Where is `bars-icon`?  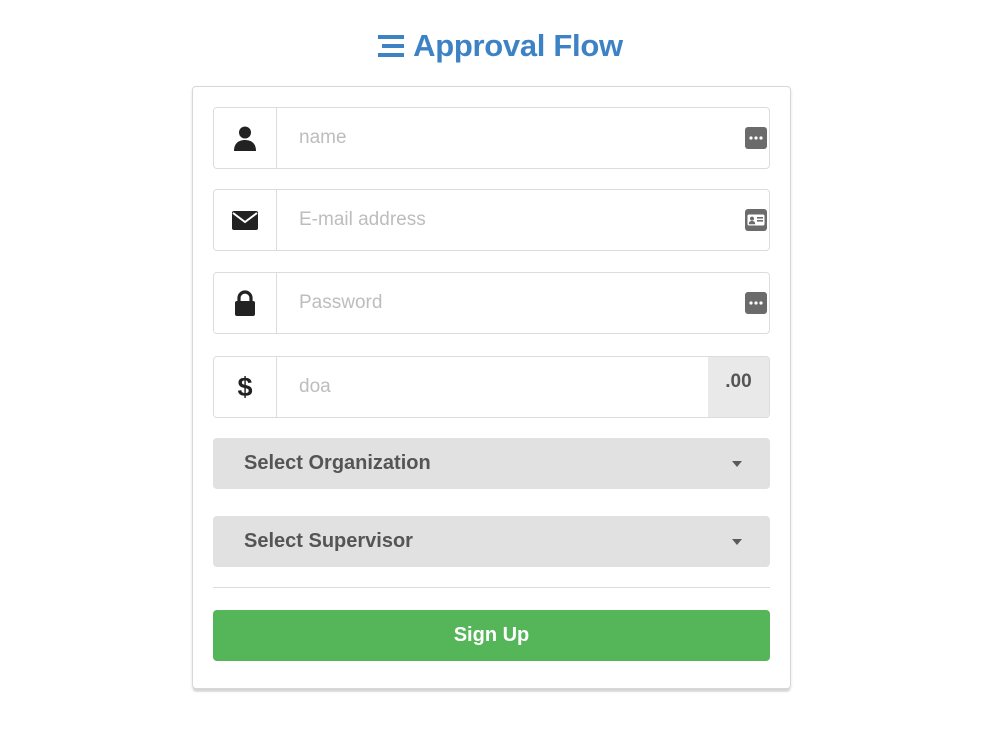 bars-icon is located at coordinates (391, 46).